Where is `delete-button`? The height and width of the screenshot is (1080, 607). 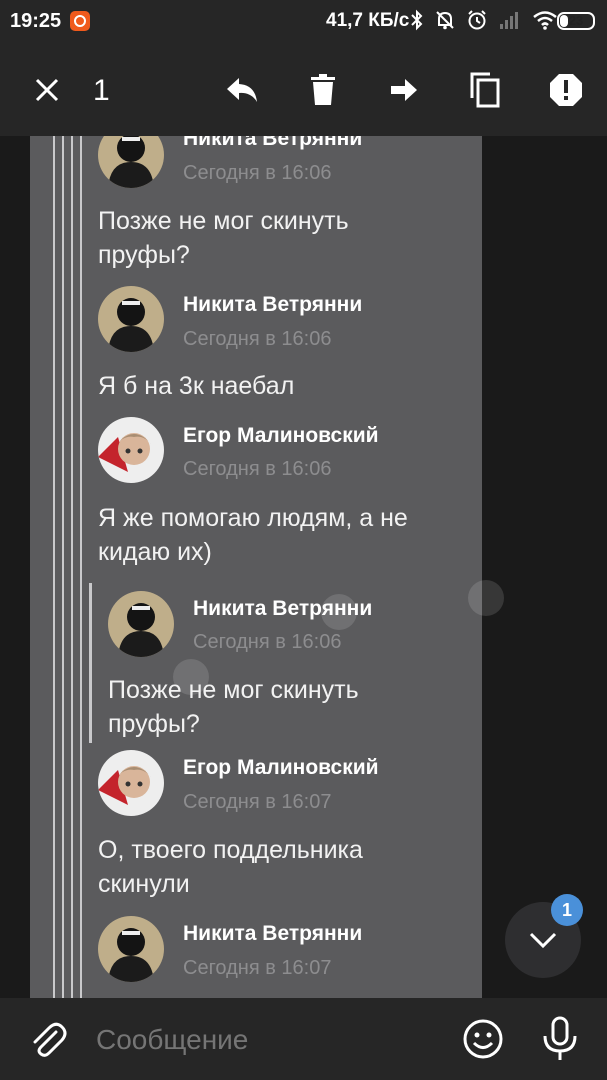 delete-button is located at coordinates (323, 90).